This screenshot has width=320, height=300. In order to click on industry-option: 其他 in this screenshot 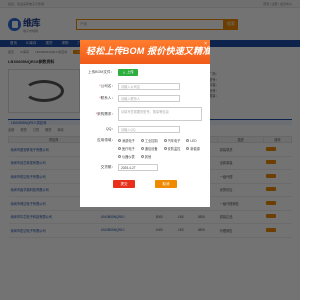, I will do `click(150, 156)`.